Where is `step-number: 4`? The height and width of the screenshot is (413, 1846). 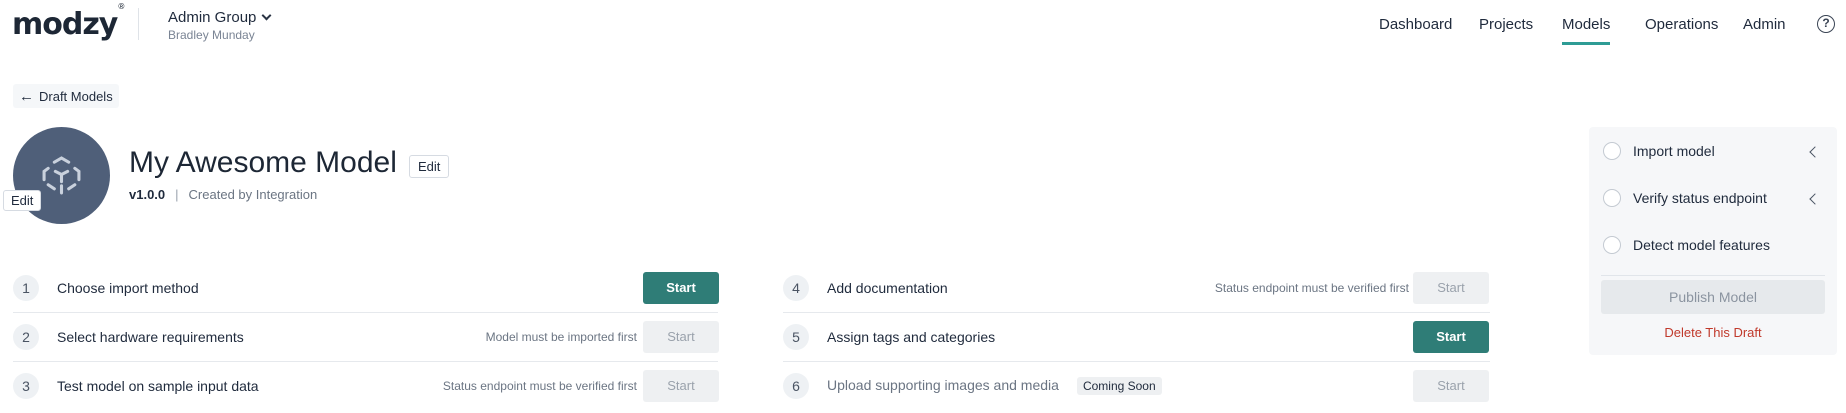 step-number: 4 is located at coordinates (796, 288).